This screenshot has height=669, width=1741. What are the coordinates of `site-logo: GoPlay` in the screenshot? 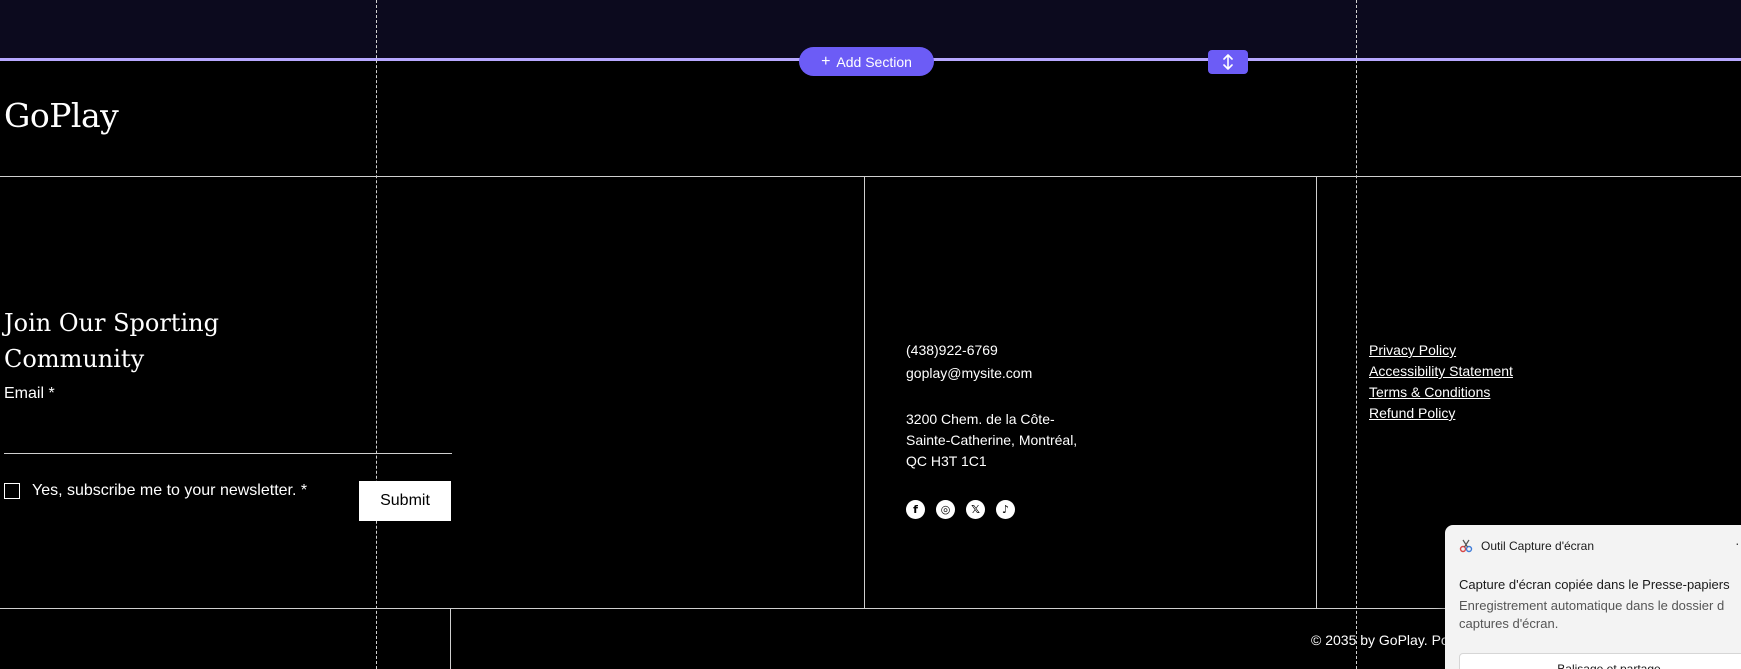 It's located at (61, 115).